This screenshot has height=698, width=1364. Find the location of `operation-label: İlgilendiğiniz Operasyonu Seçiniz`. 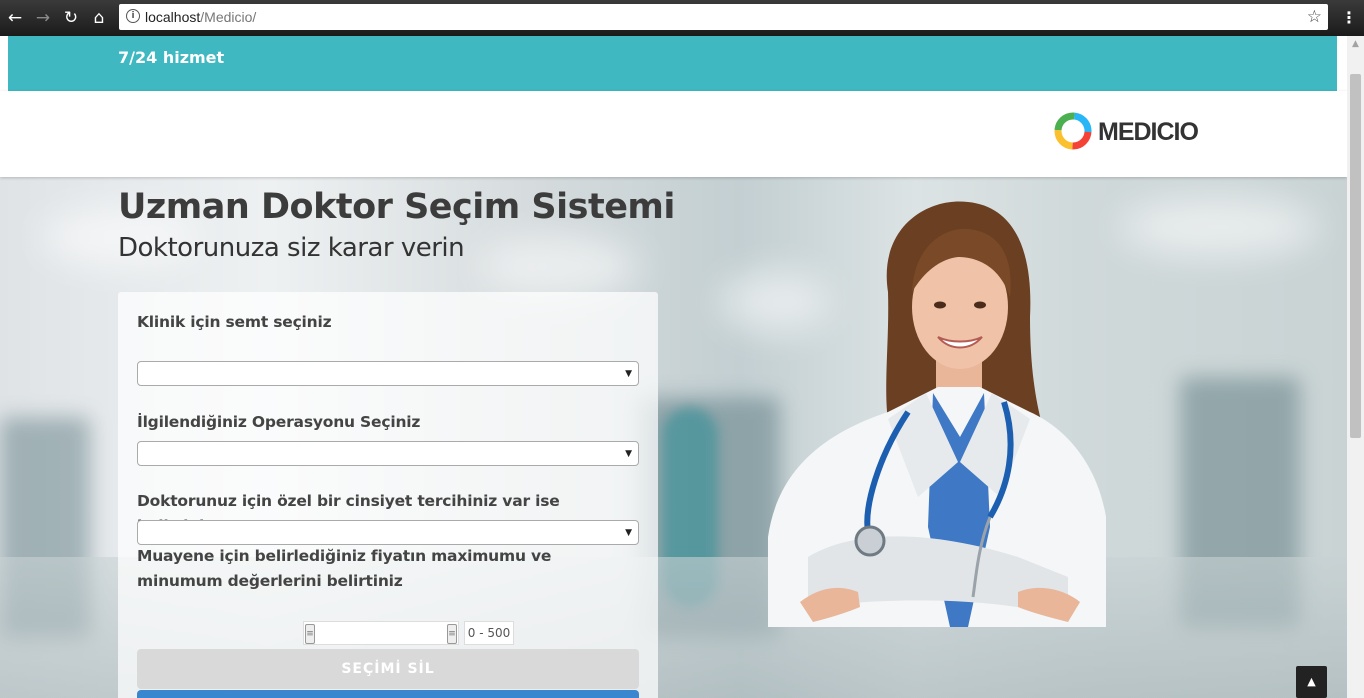

operation-label: İlgilendiğiniz Operasyonu Seçiniz is located at coordinates (279, 422).